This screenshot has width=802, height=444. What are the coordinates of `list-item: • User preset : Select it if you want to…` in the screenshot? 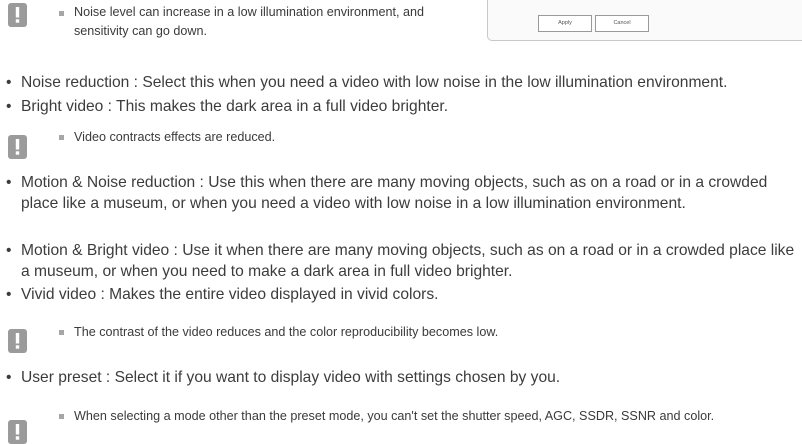 It's located at (396, 378).